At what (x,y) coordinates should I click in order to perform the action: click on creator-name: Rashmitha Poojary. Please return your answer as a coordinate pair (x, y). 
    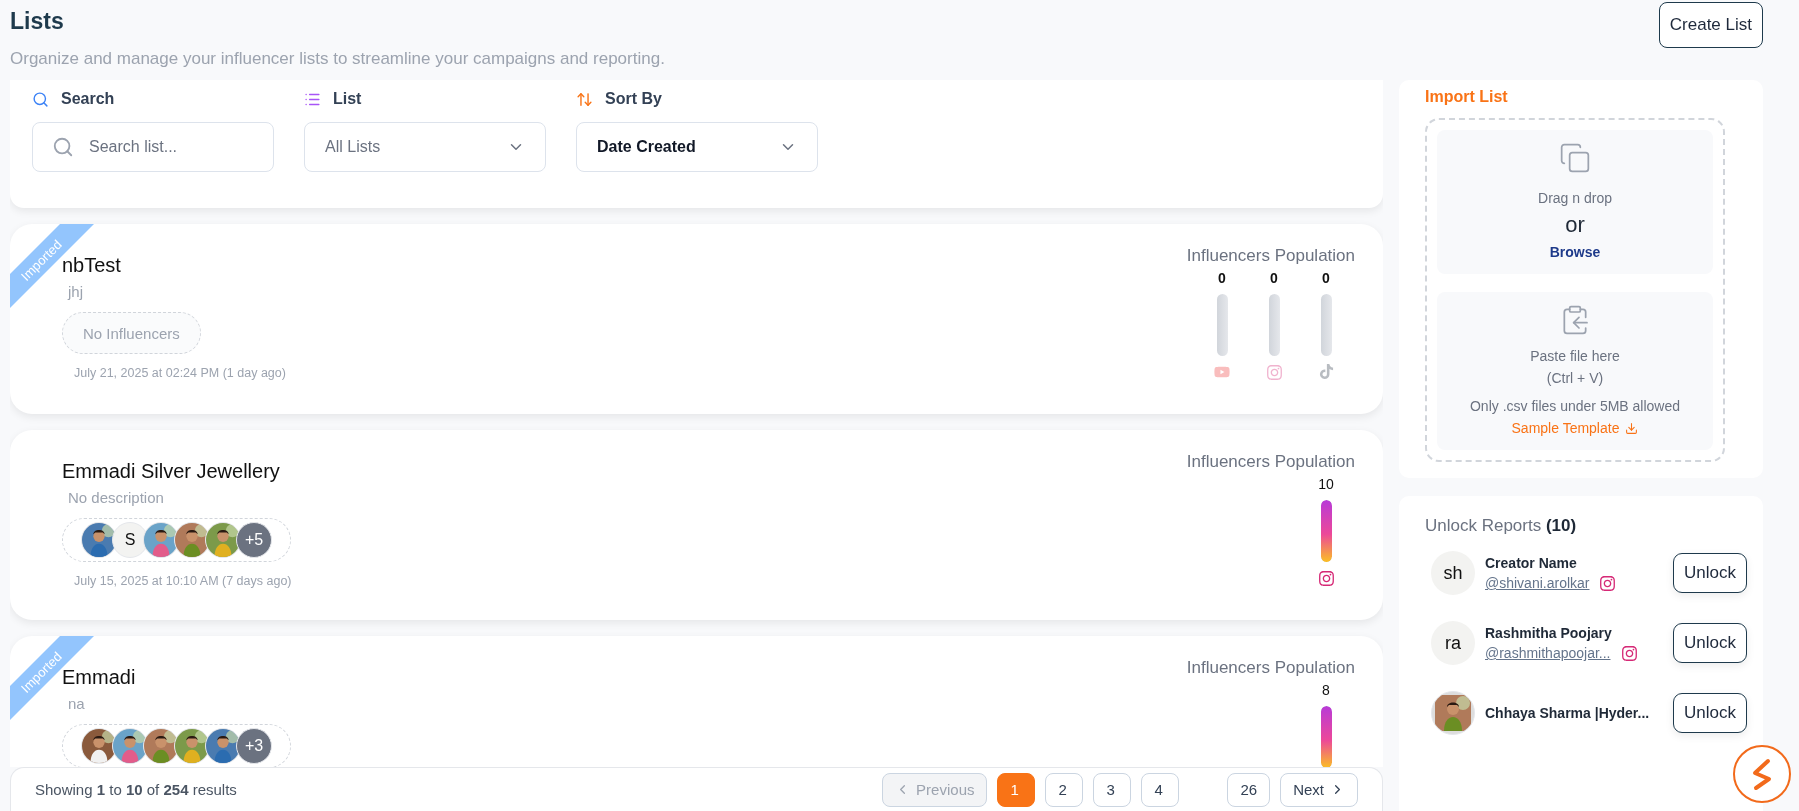
    Looking at the image, I should click on (1549, 632).